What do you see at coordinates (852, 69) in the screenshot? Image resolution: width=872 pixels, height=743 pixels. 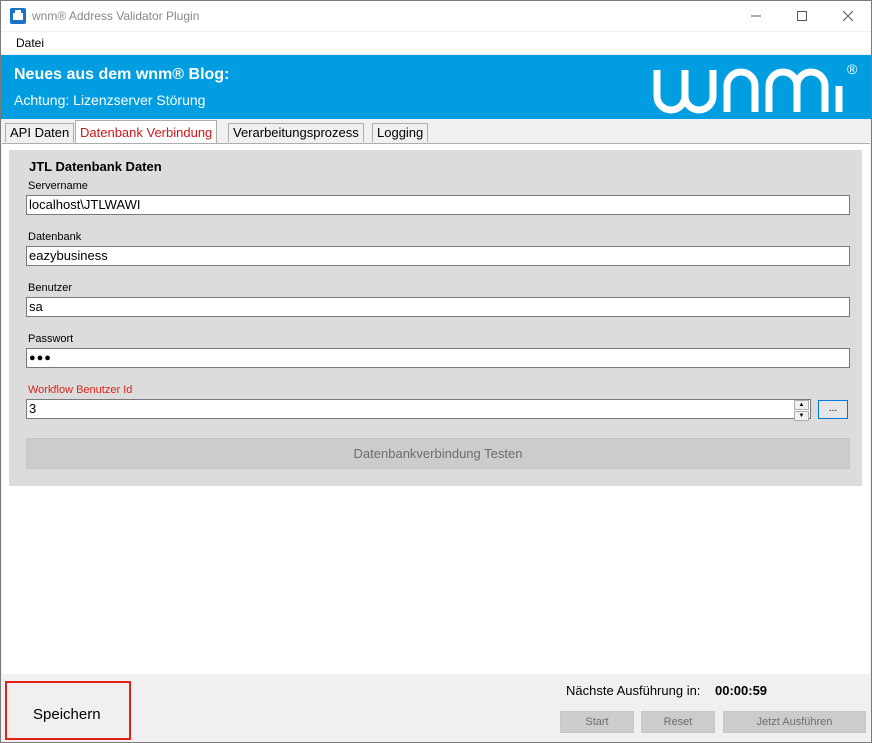 I see `logo-registered-mark: ®` at bounding box center [852, 69].